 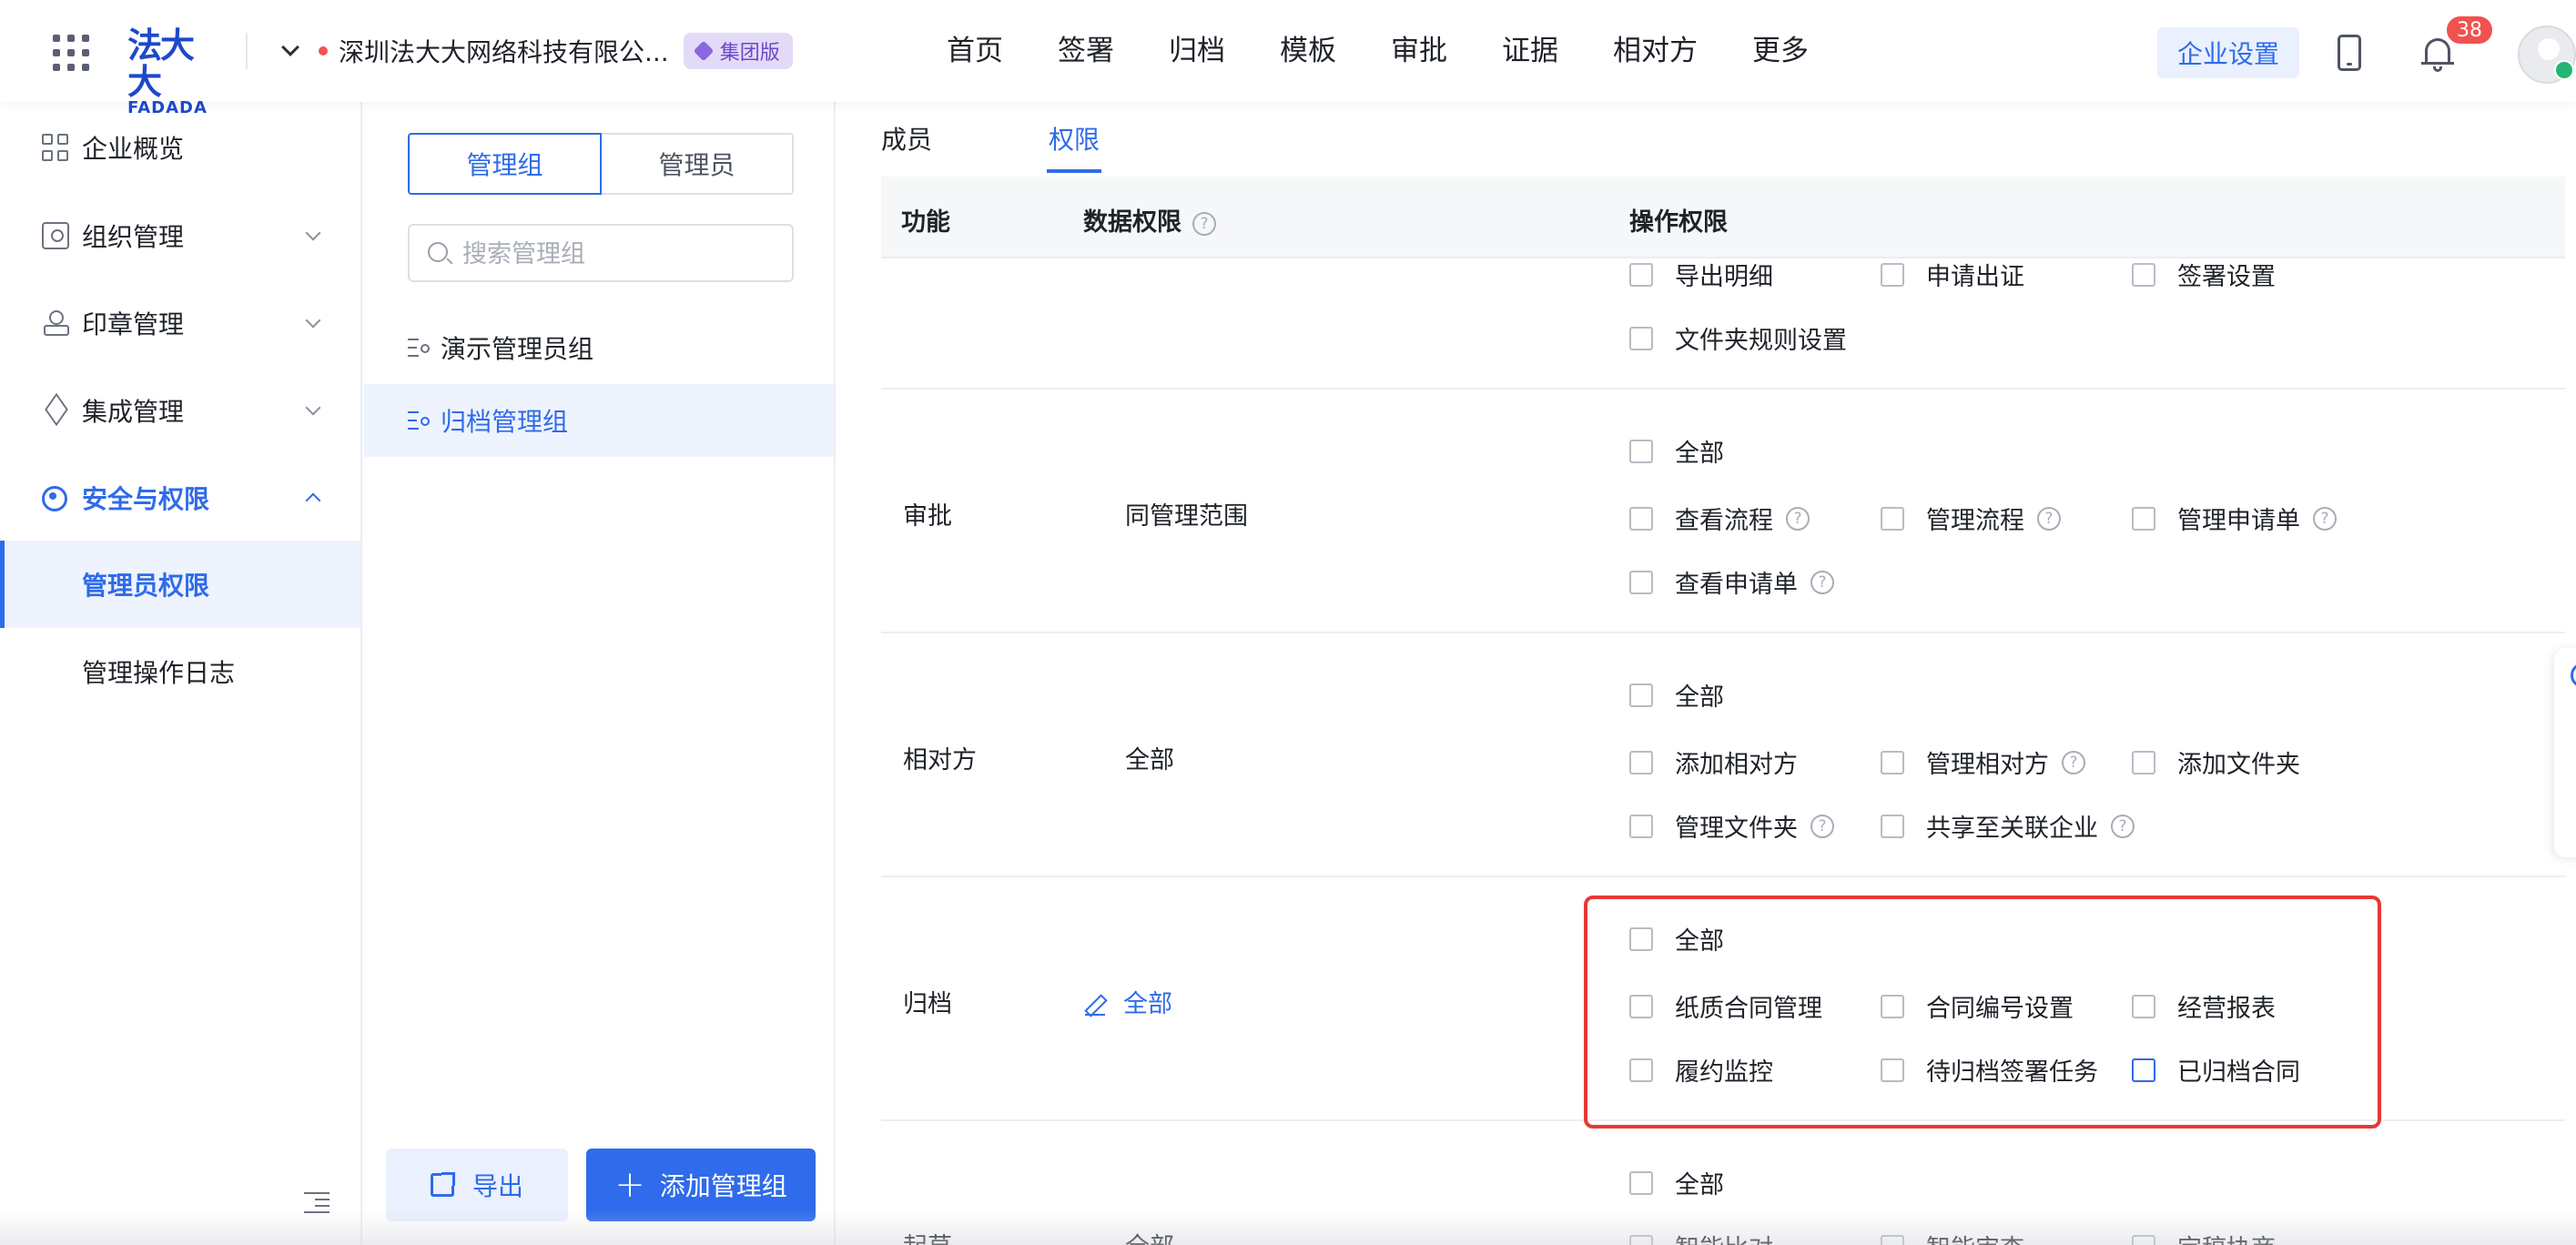 I want to click on checkbox-manage-counterparty: 管理相对方?, so click(x=1983, y=762).